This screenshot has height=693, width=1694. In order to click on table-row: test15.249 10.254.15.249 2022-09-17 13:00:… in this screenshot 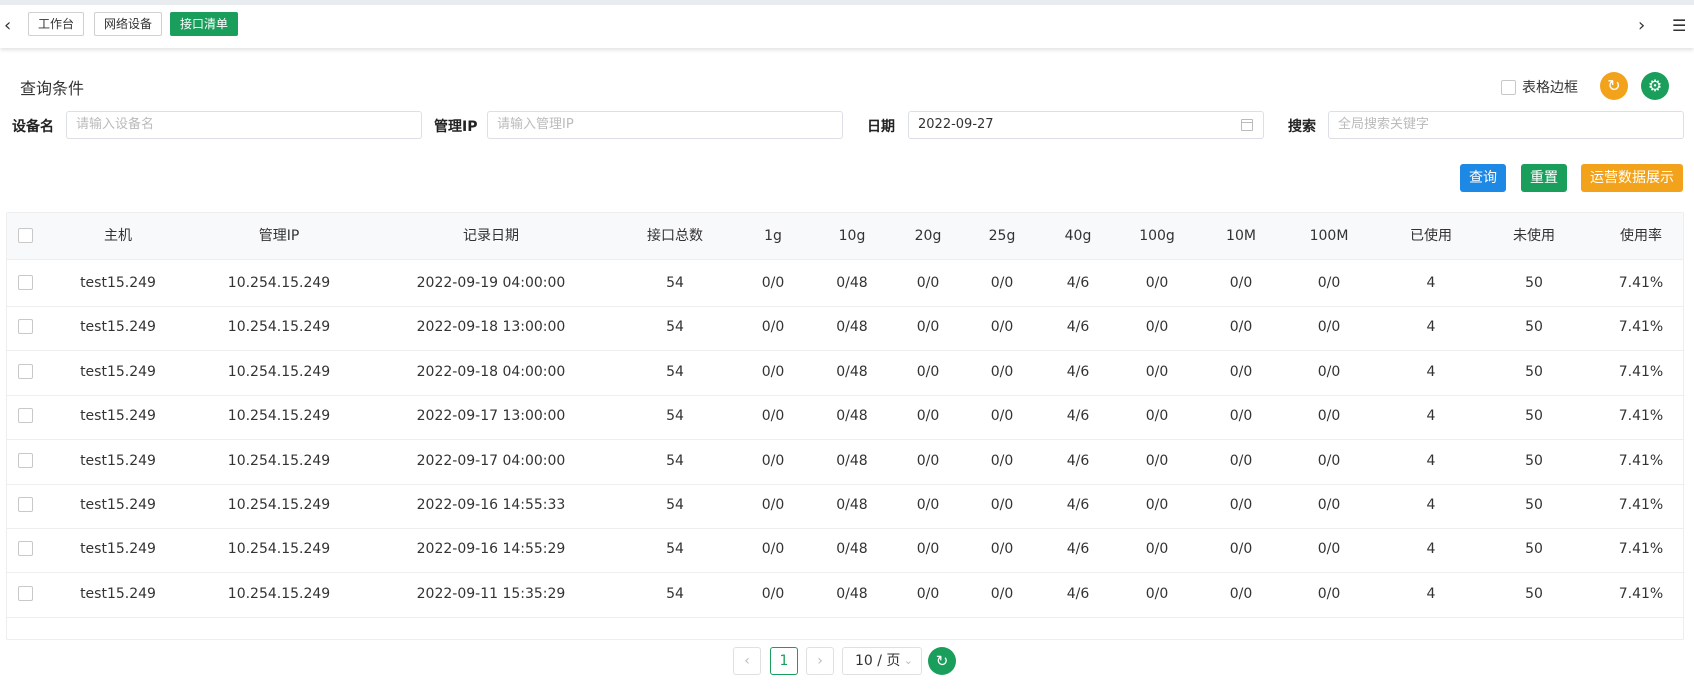, I will do `click(845, 417)`.